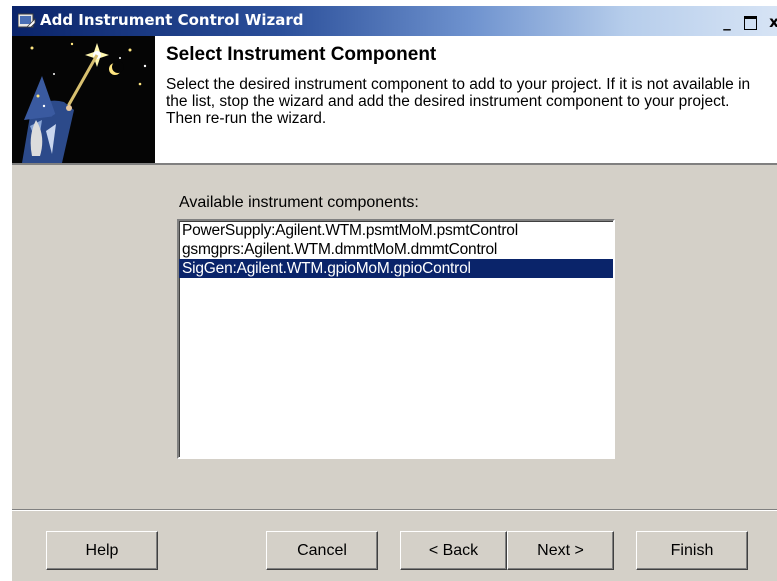  What do you see at coordinates (394, 546) in the screenshot?
I see `button-bar: Help Cancel < Back Next > Finish` at bounding box center [394, 546].